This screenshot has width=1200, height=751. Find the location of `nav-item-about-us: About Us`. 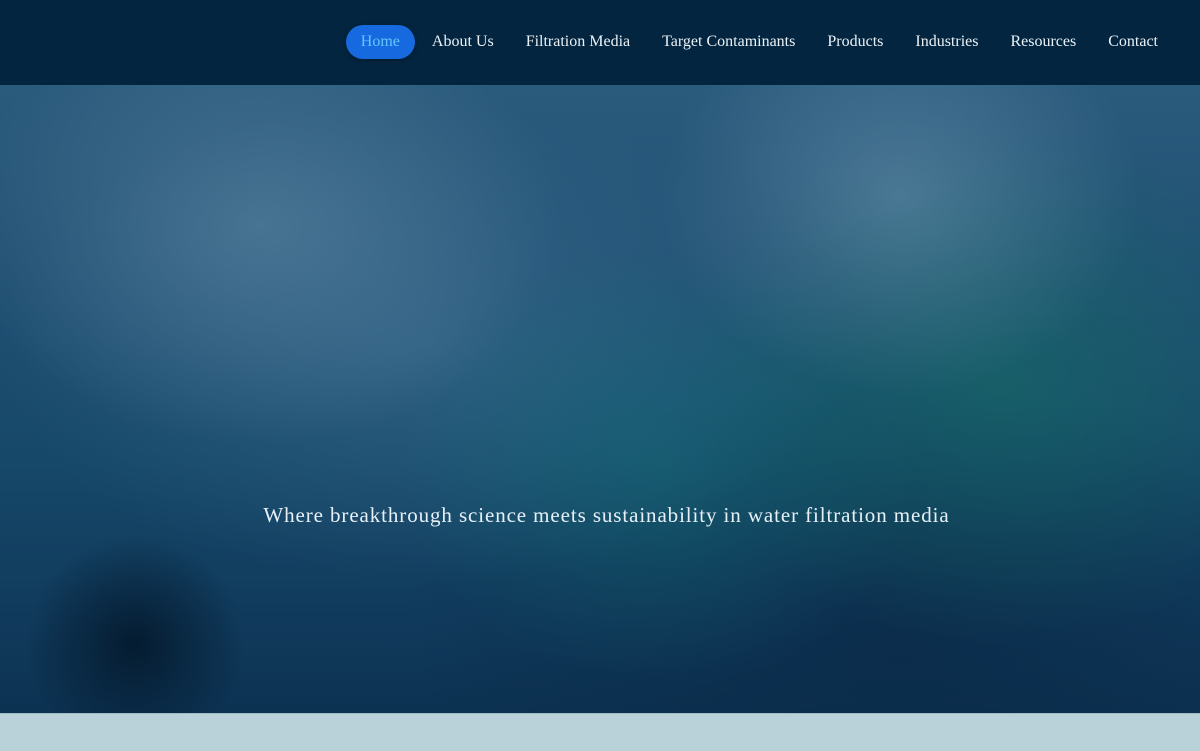

nav-item-about-us: About Us is located at coordinates (463, 42).